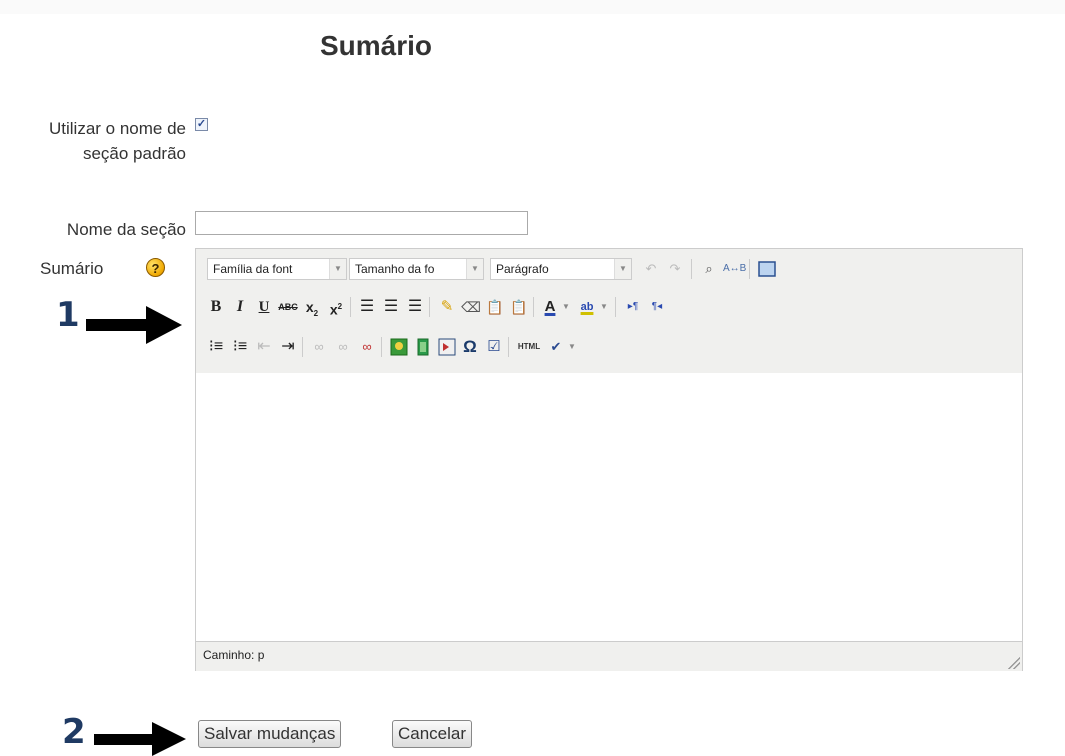 This screenshot has width=1065, height=756. What do you see at coordinates (657, 307) in the screenshot?
I see `rtl-icon: ¶◂` at bounding box center [657, 307].